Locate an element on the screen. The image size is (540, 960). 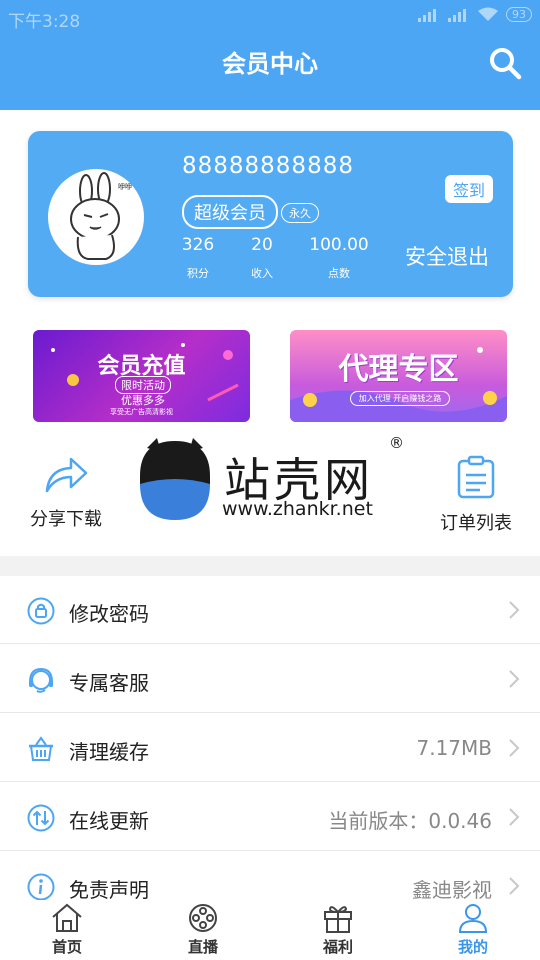
agent-banner-title: 代理专区 is located at coordinates (398, 369).